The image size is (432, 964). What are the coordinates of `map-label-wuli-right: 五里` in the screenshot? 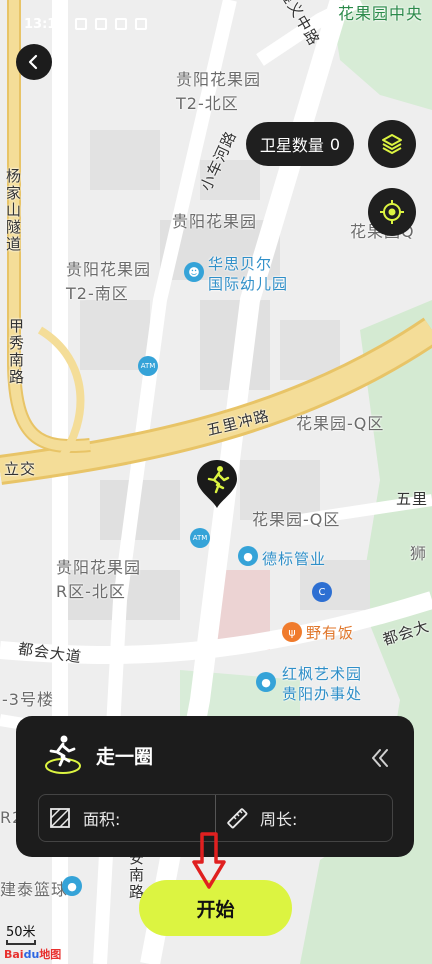 It's located at (412, 499).